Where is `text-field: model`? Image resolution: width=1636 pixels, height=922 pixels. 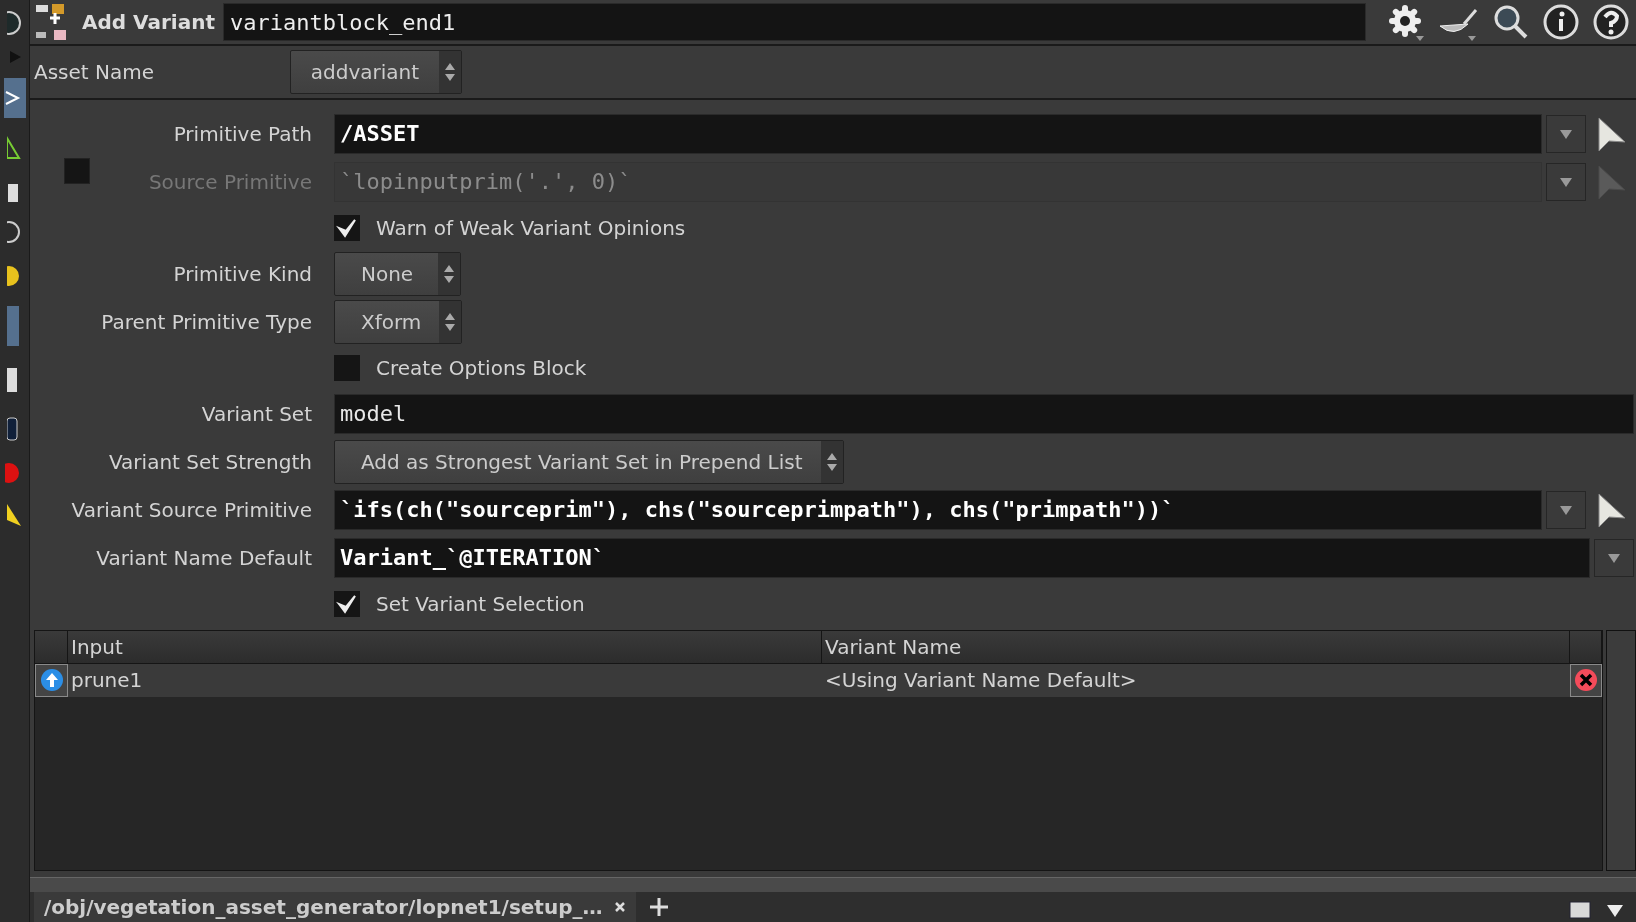
text-field: model is located at coordinates (984, 413).